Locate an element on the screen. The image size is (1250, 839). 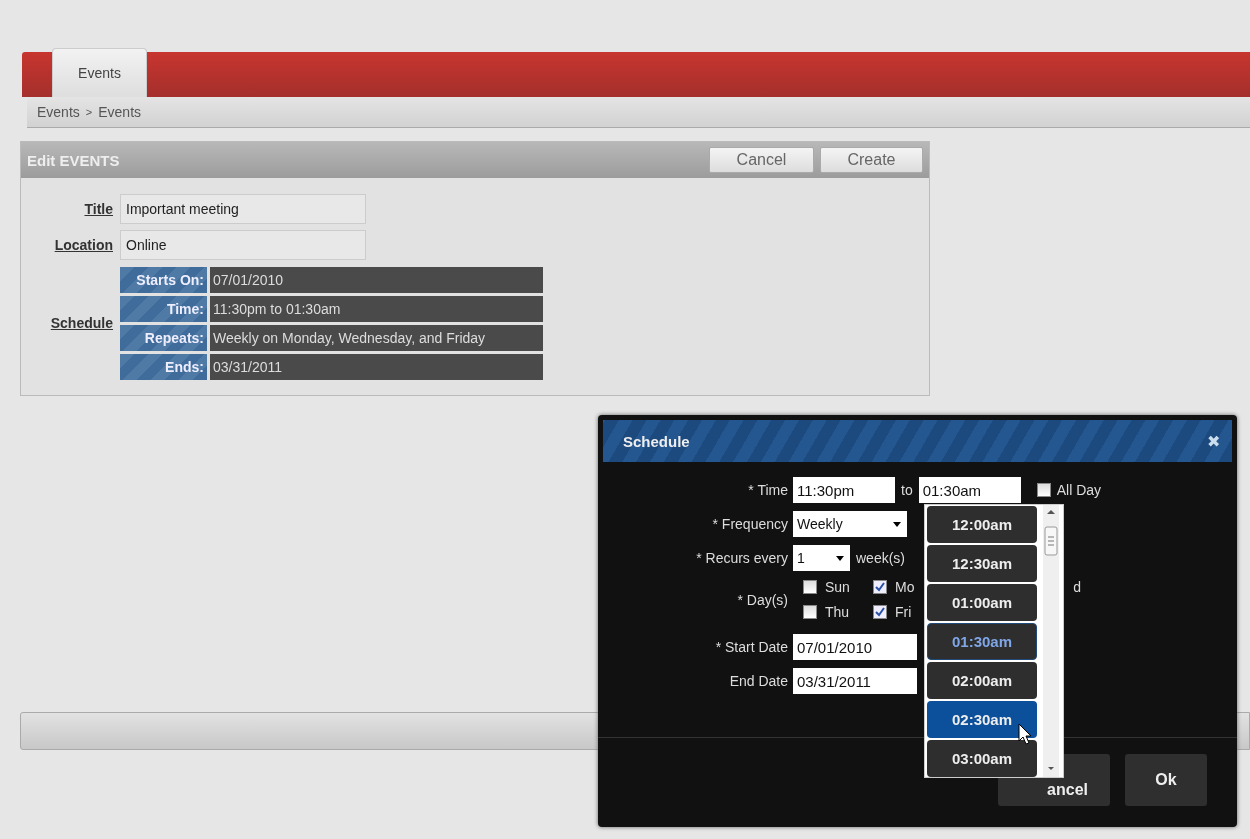
date-field: 07/01/2010 is located at coordinates (855, 647).